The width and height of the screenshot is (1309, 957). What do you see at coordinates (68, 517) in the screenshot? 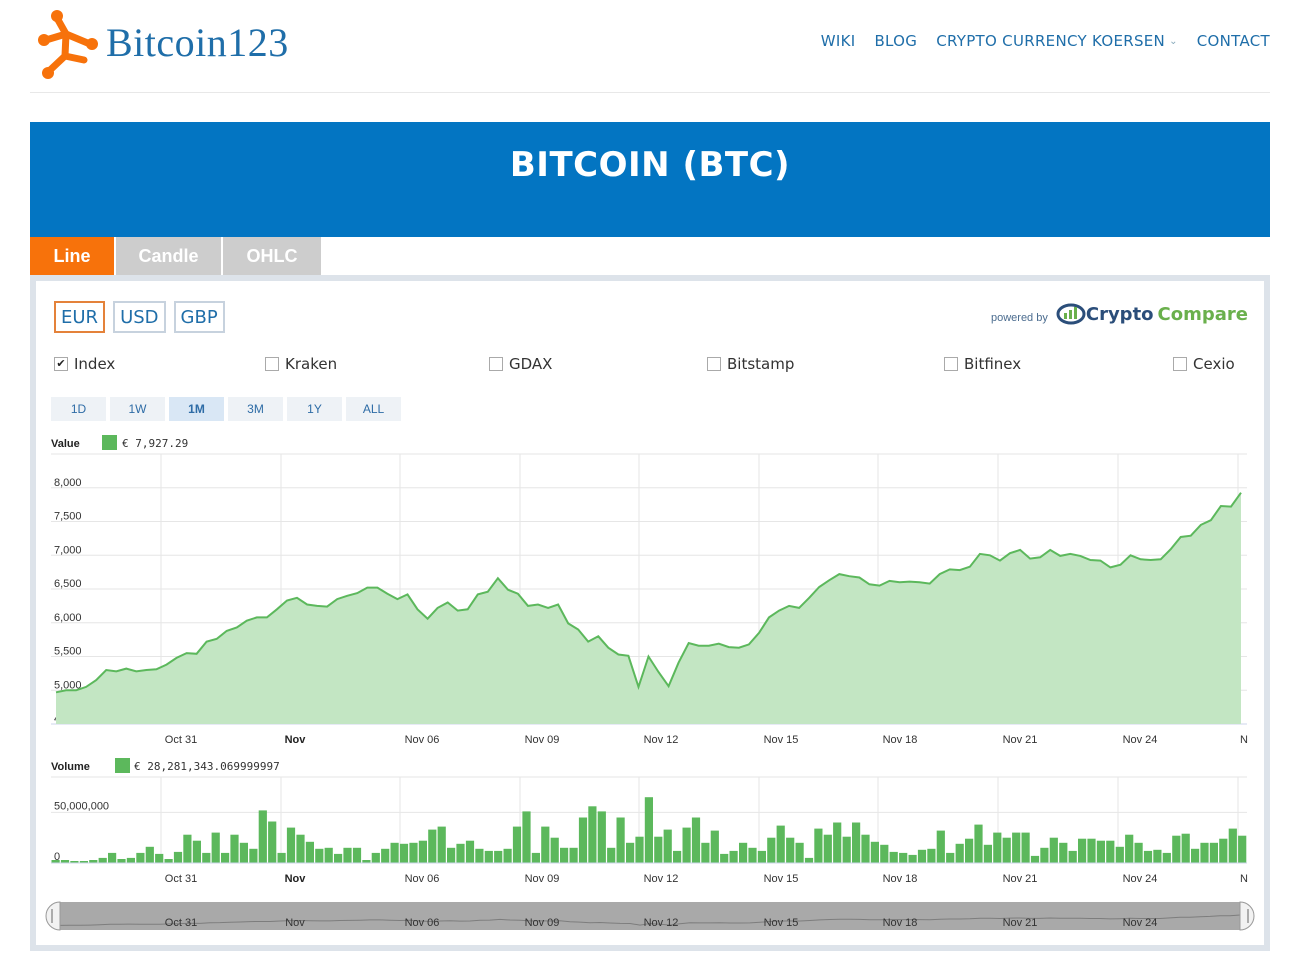
I see `y-tick-label: 7,500` at bounding box center [68, 517].